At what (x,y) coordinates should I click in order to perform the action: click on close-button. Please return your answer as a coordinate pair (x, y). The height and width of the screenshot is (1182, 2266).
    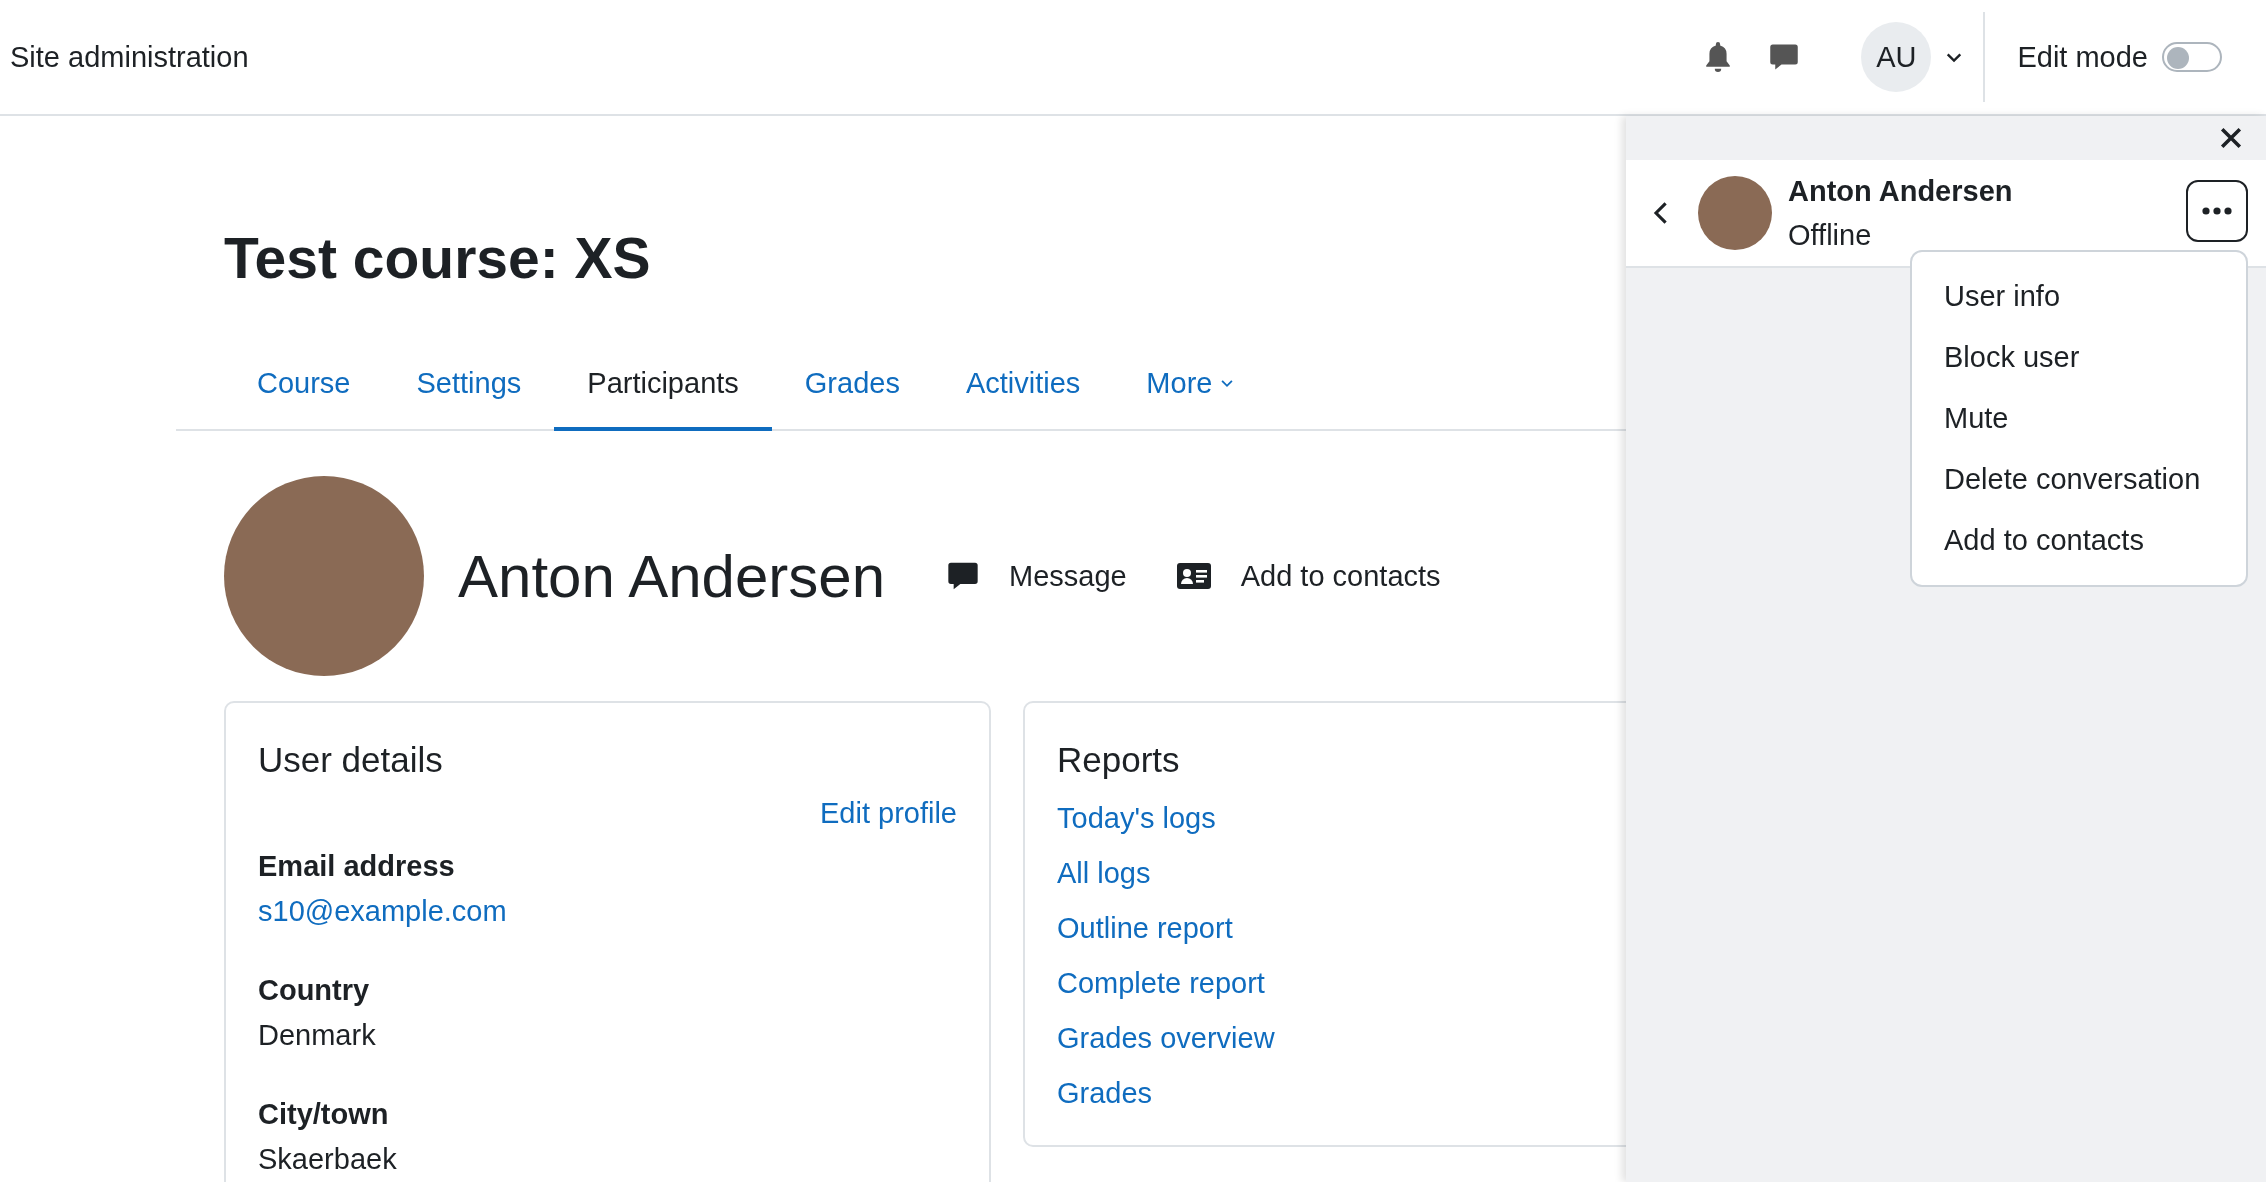
    Looking at the image, I should click on (2231, 138).